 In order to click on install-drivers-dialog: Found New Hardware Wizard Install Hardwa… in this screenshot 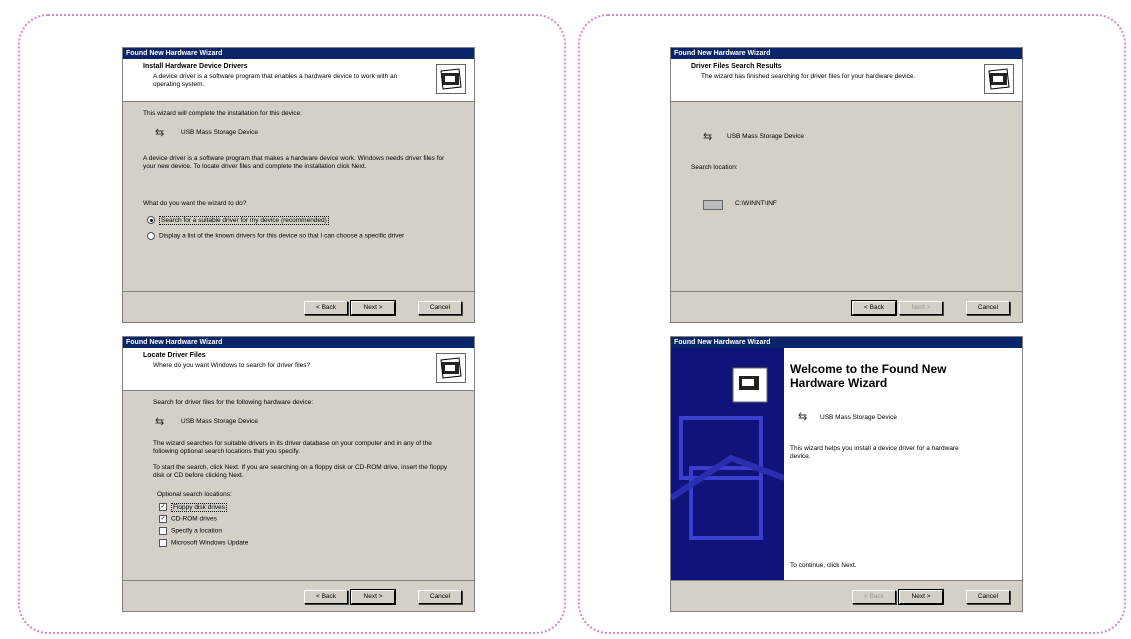, I will do `click(298, 185)`.